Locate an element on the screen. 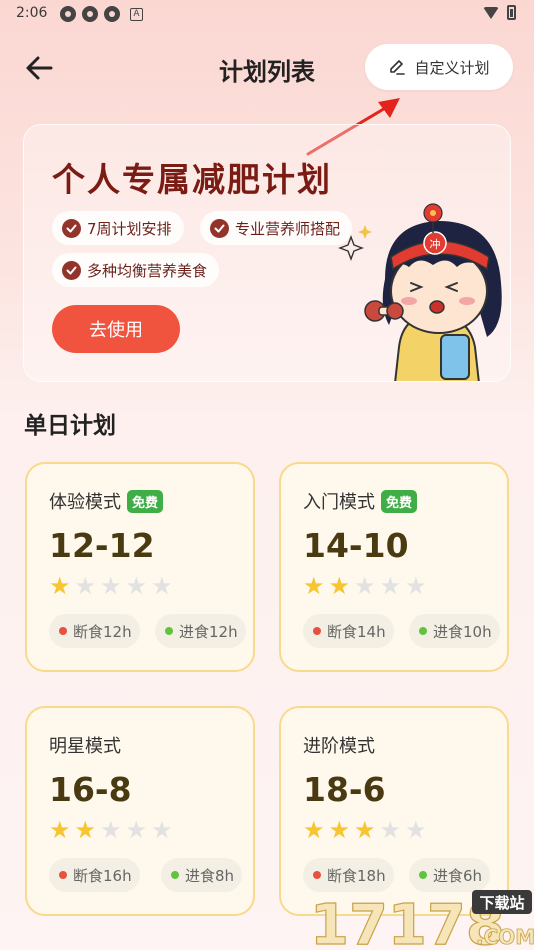 The width and height of the screenshot is (534, 950). feature-tag: 7周计划安排 is located at coordinates (118, 228).